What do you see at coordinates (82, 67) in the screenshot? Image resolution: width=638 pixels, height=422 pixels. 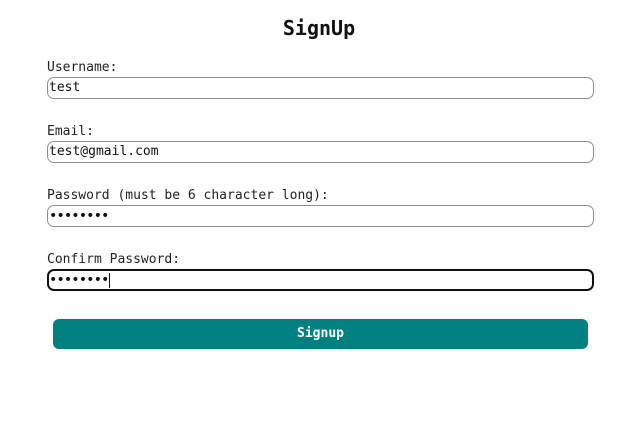 I see `username-label: Username:` at bounding box center [82, 67].